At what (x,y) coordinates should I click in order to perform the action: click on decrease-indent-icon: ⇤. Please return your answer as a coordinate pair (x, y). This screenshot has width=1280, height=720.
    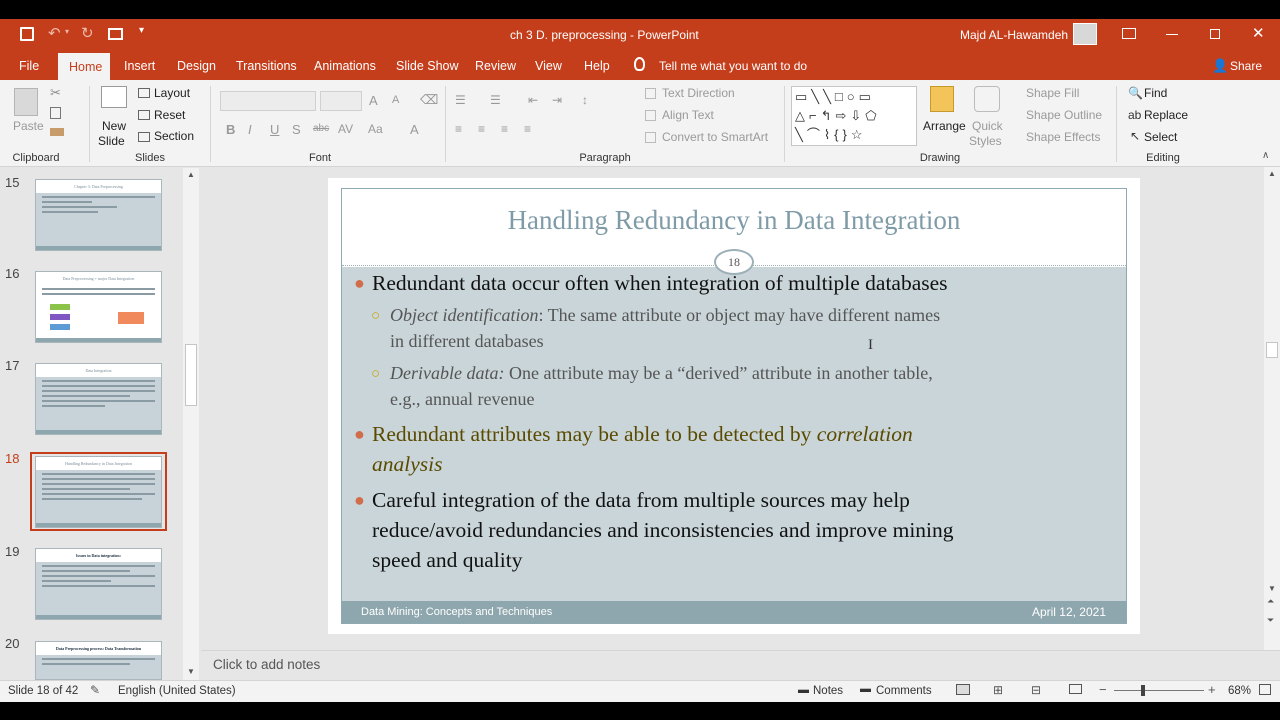
    Looking at the image, I should click on (533, 100).